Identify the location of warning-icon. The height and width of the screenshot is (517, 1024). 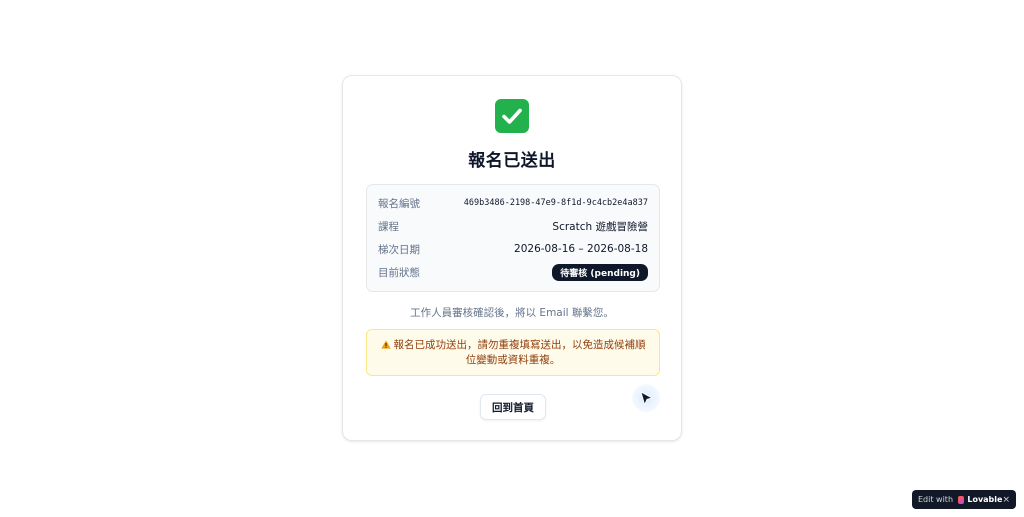
(385, 344).